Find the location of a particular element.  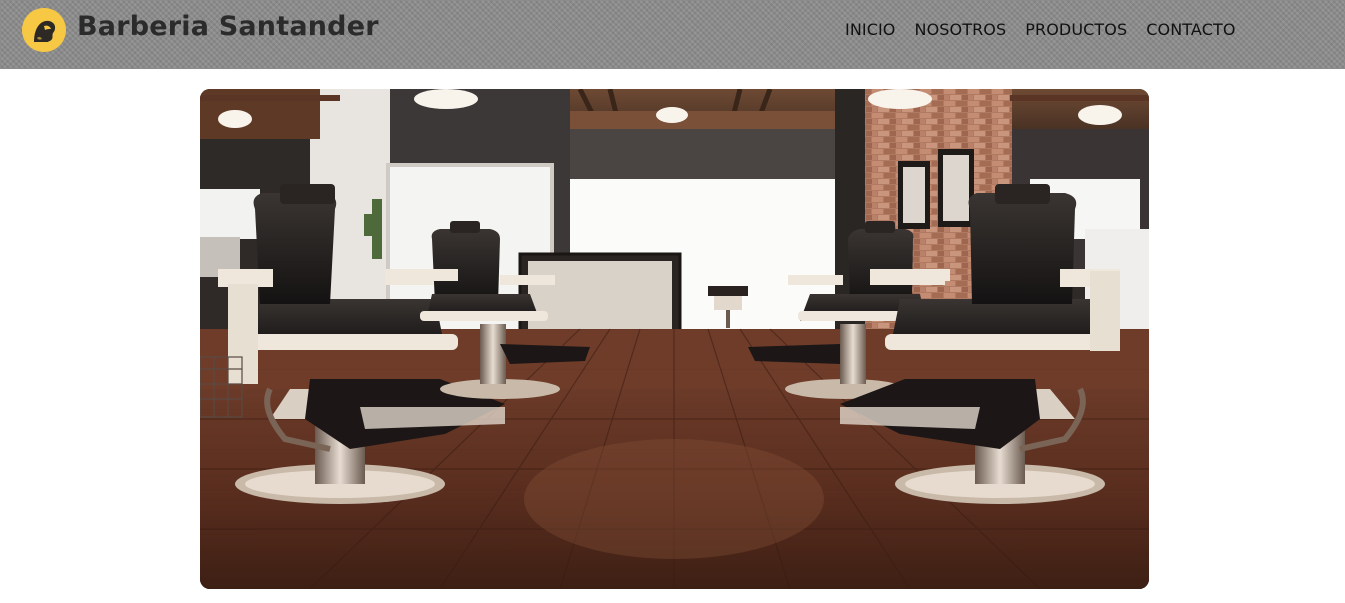

logo-link: Barberia Santander is located at coordinates (200, 30).